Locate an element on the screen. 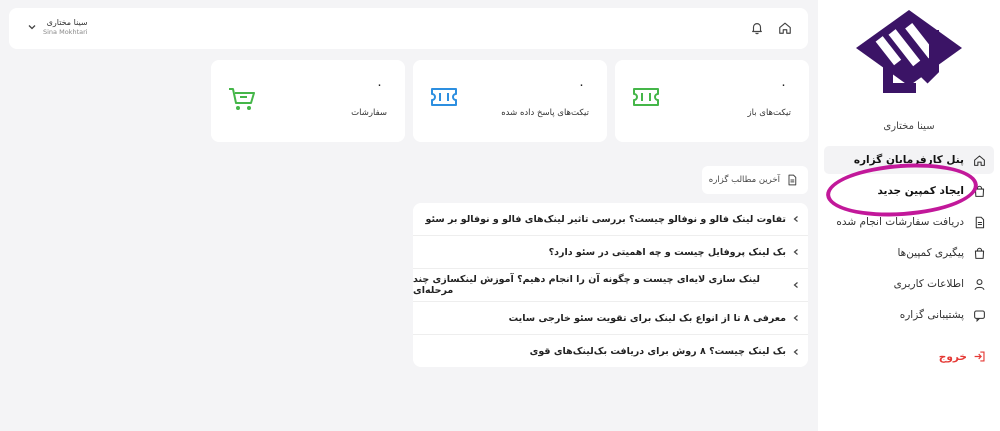 The image size is (1000, 431). sidebar-item-orders: دریافت سفارشات انجام شده is located at coordinates (909, 222).